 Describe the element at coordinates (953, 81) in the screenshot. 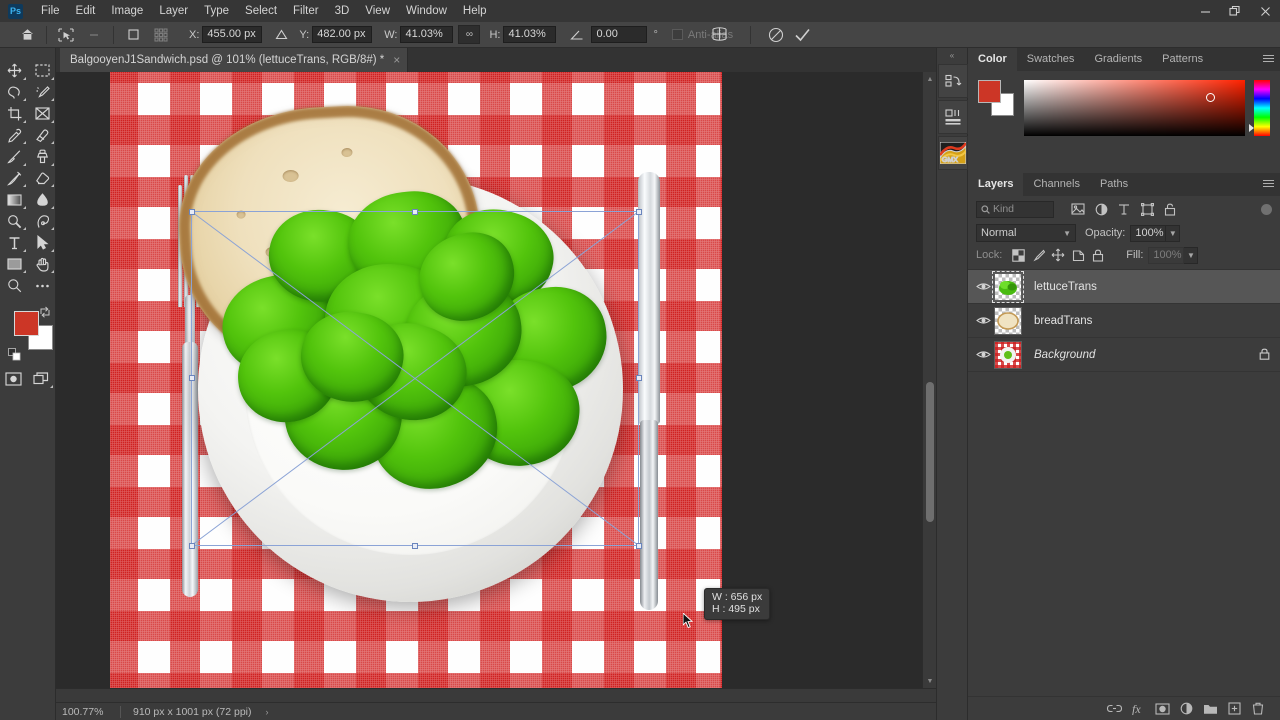

I see `history-panel-icon` at that location.